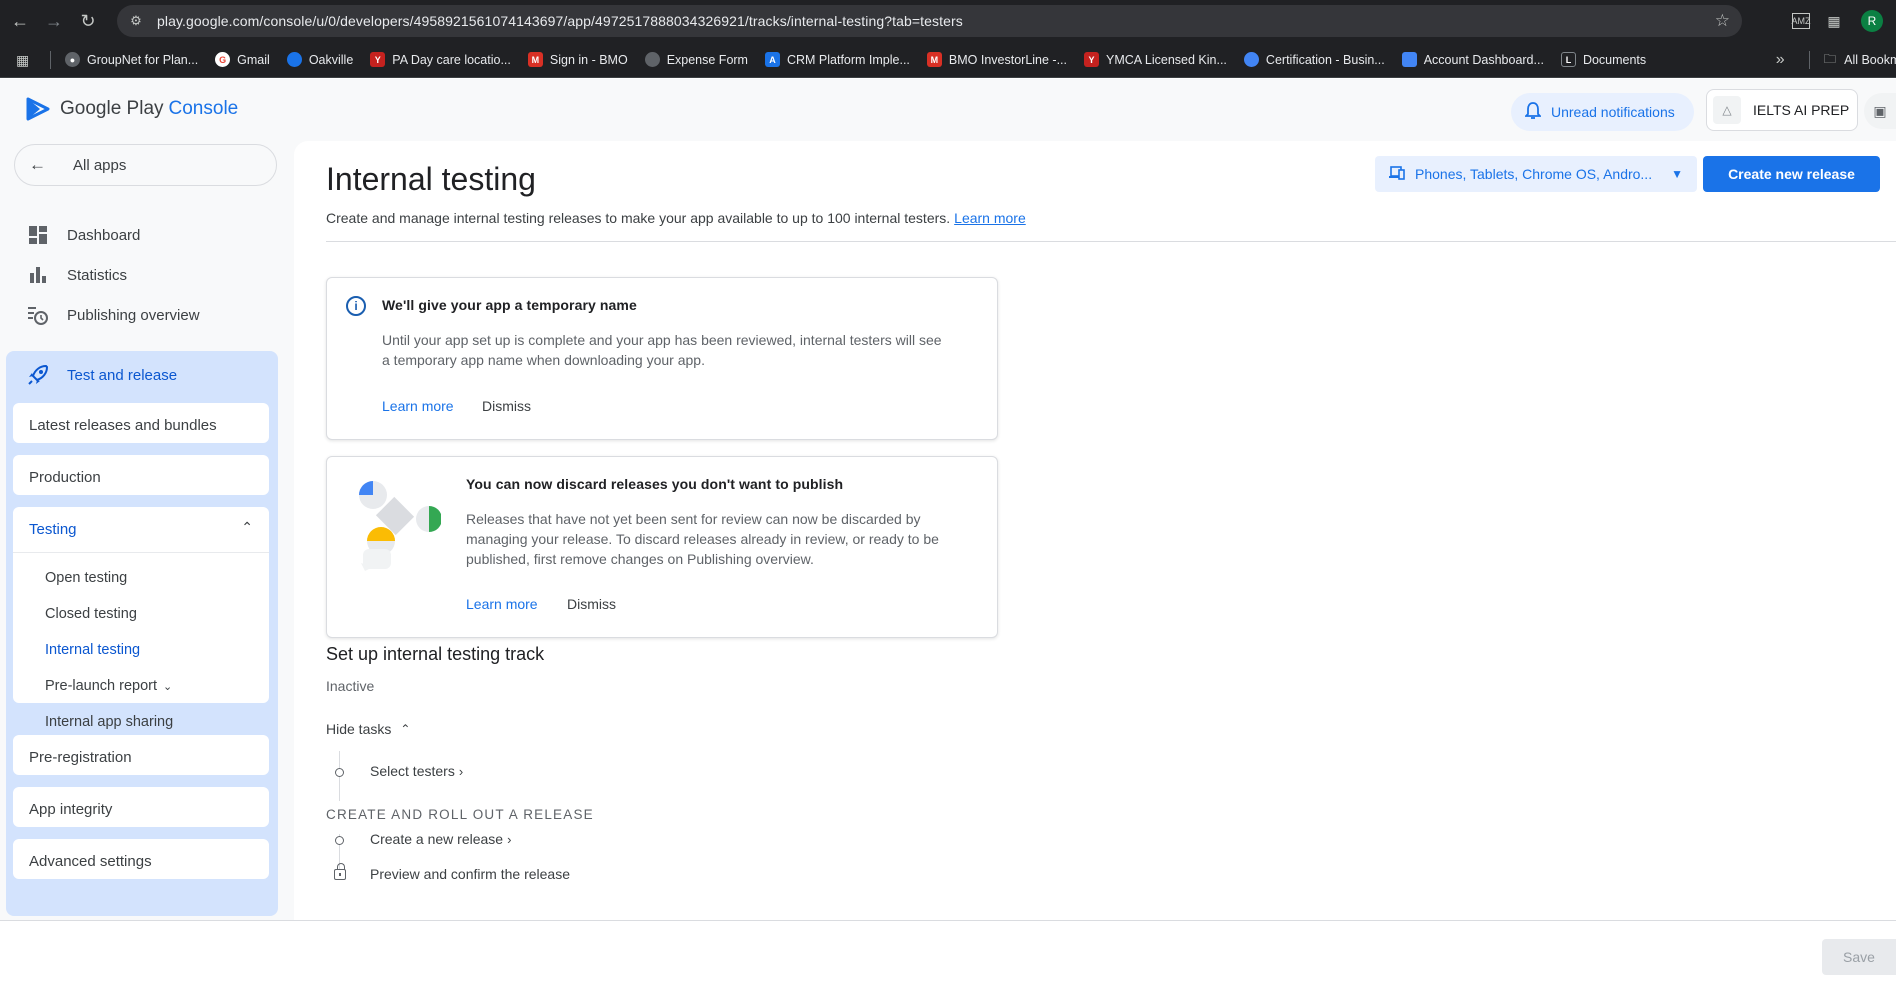  What do you see at coordinates (509, 305) in the screenshot?
I see `card-title: We'll give your app a temporary name` at bounding box center [509, 305].